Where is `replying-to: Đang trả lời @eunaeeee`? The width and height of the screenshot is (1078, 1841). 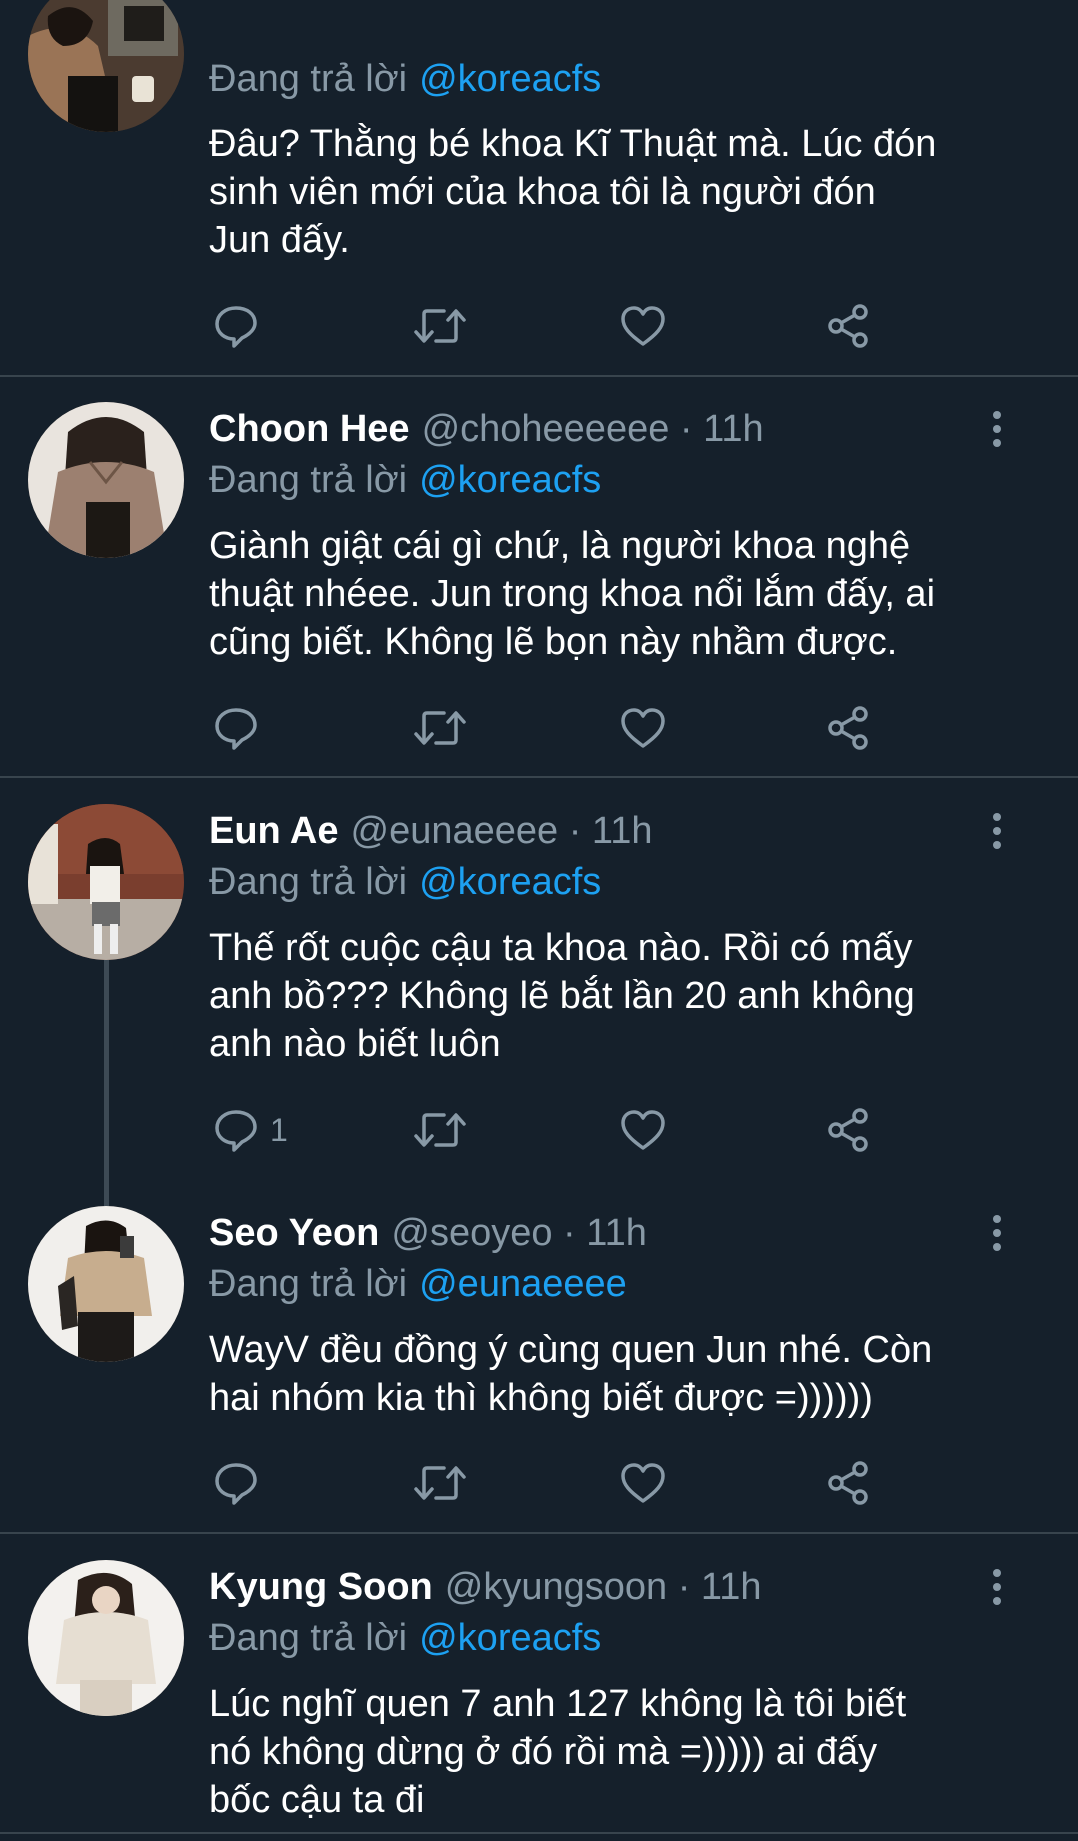
replying-to: Đang trả lời @eunaeeee is located at coordinates (418, 1284).